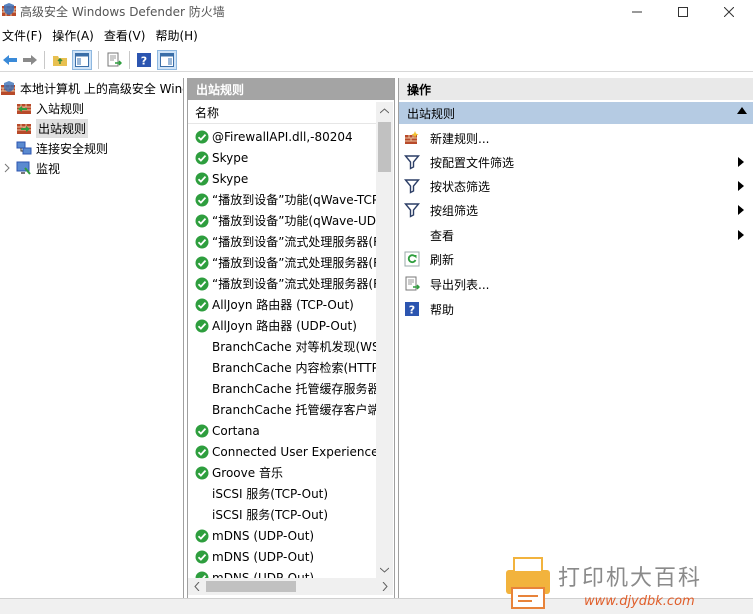  What do you see at coordinates (60, 60) in the screenshot?
I see `up-folder-button` at bounding box center [60, 60].